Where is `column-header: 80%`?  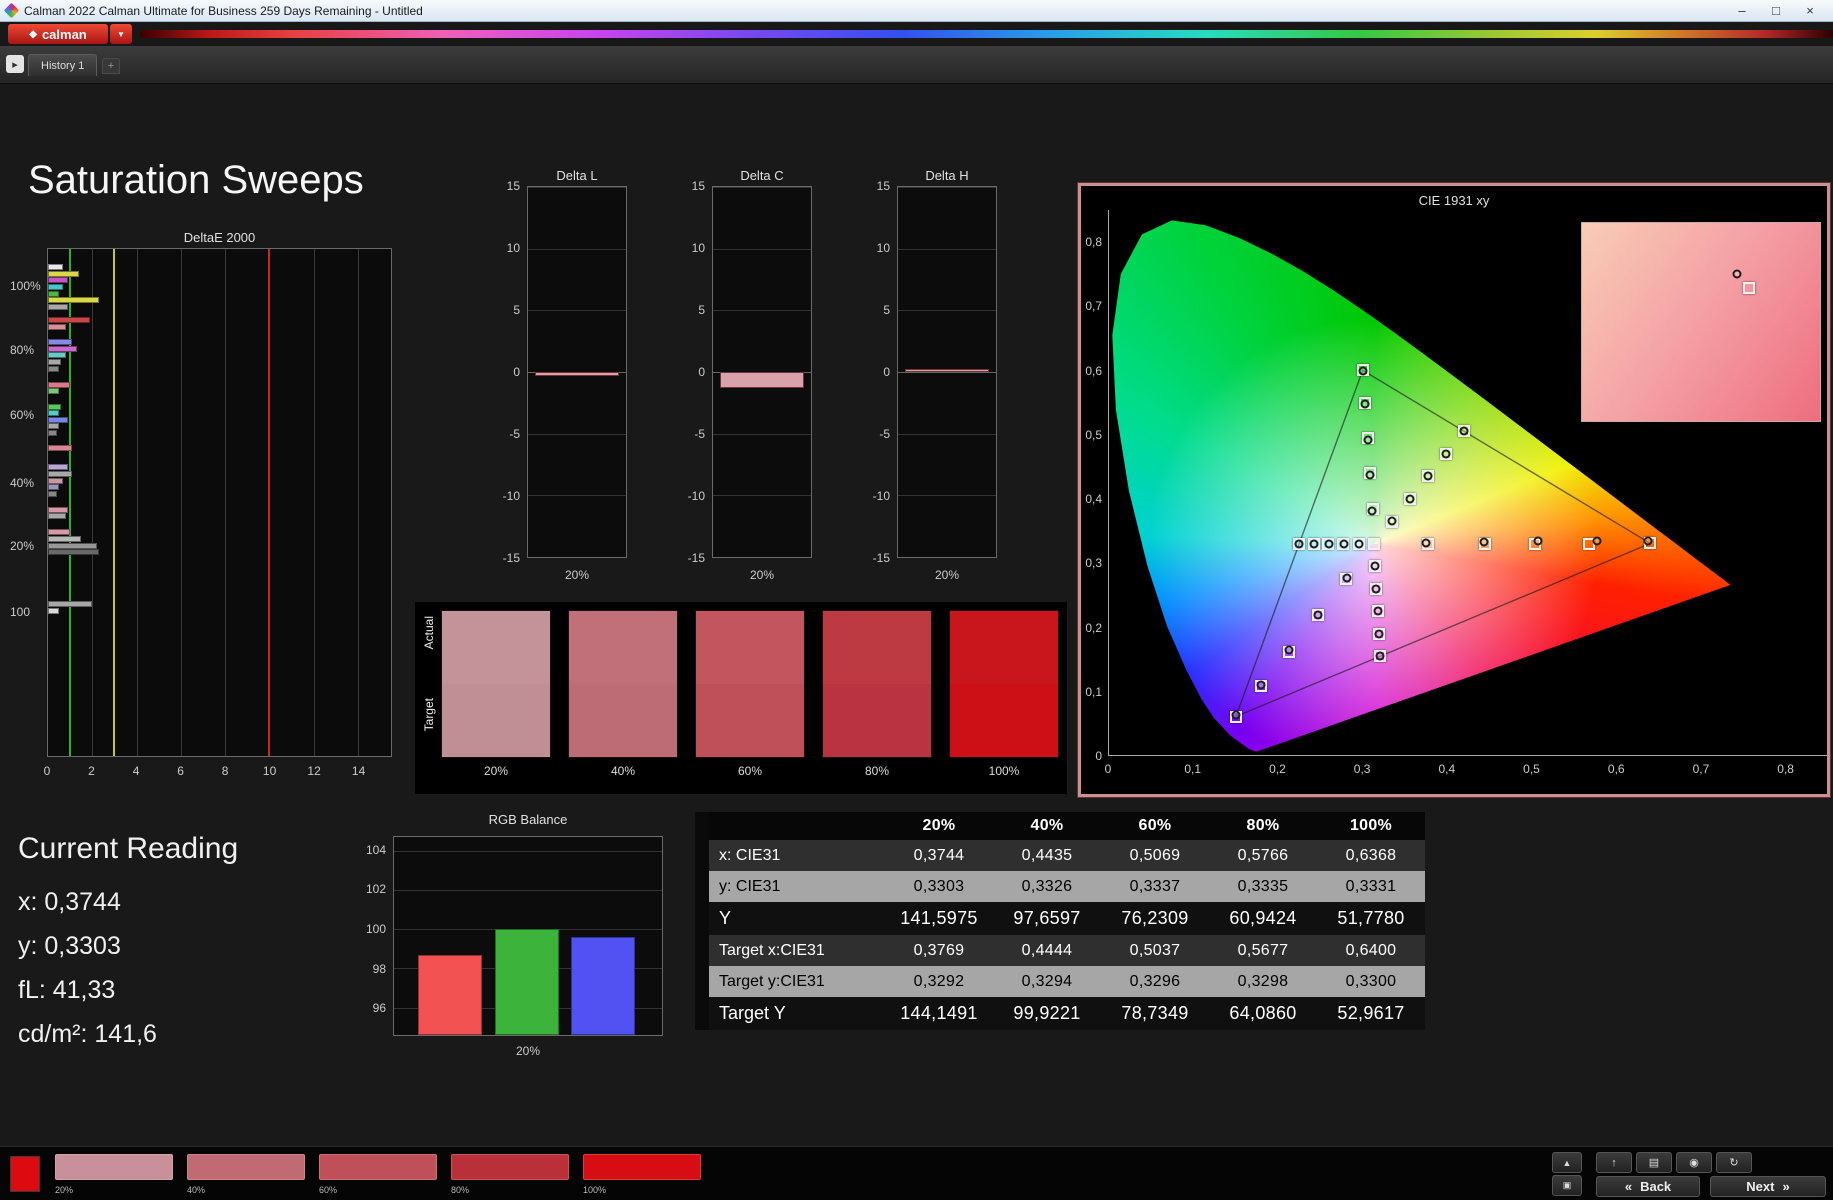 column-header: 80% is located at coordinates (1263, 825).